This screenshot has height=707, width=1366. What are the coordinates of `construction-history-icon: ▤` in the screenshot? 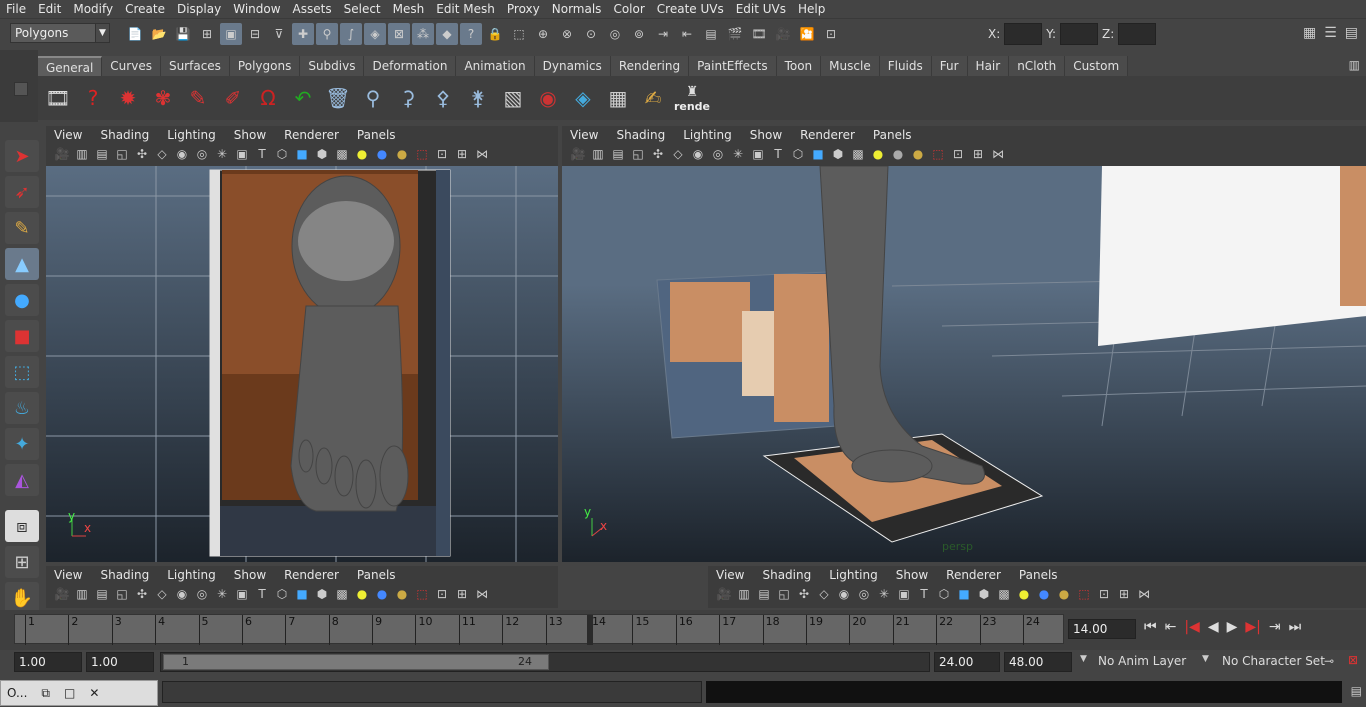 It's located at (711, 34).